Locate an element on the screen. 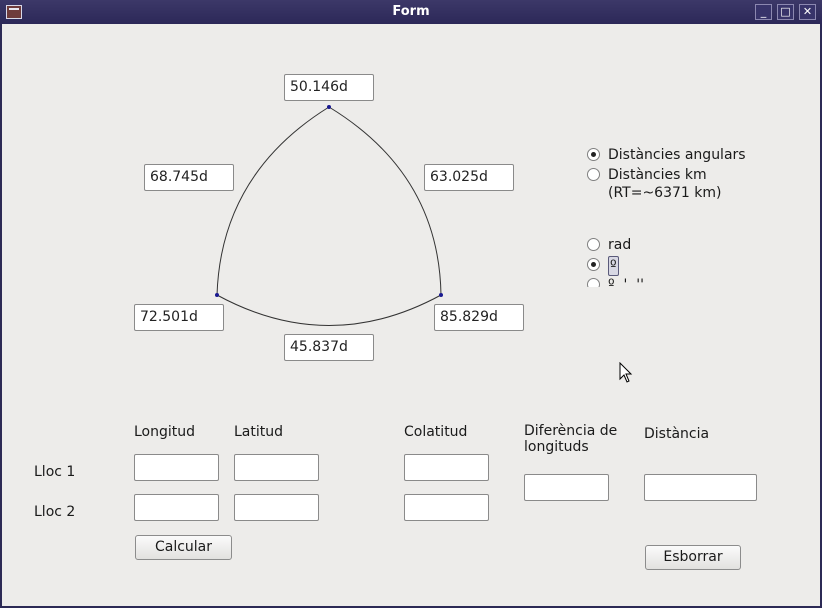  side-bottom-field: 45.837d is located at coordinates (329, 347).